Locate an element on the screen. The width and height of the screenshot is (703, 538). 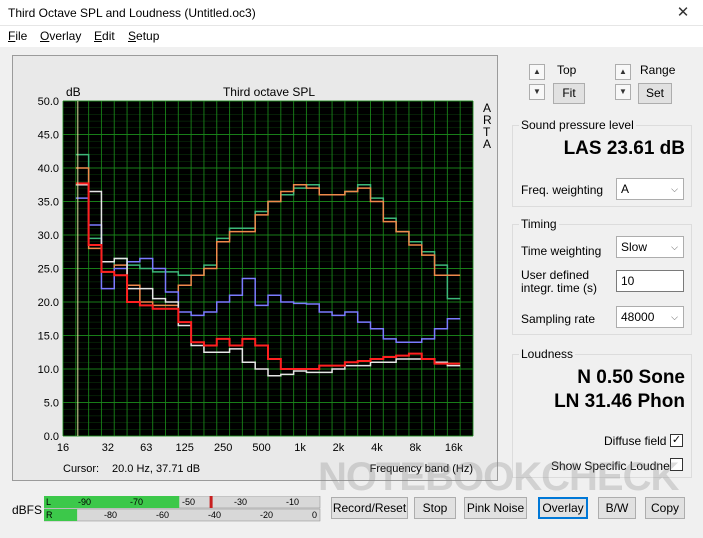
meter-peak-marker is located at coordinates (211, 502).